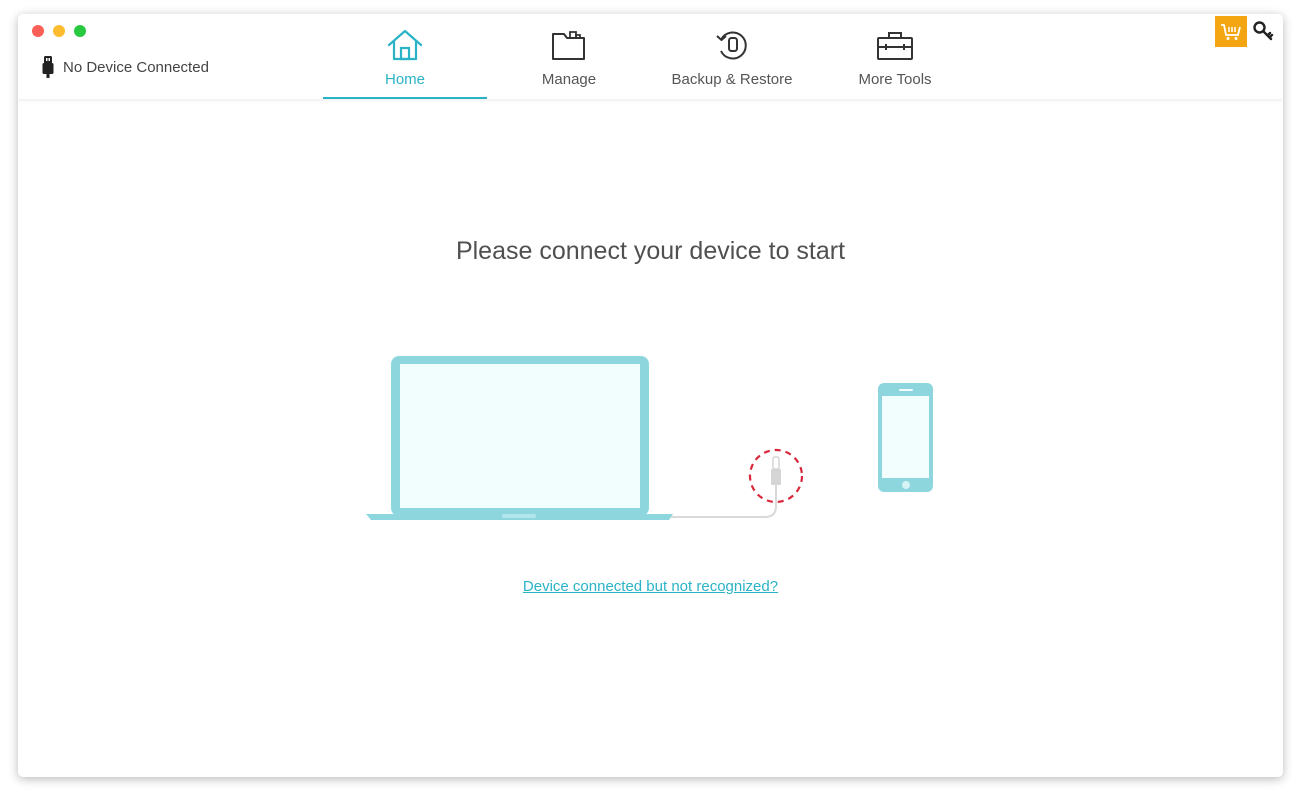  I want to click on page-title: Please connect your device to start, so click(650, 251).